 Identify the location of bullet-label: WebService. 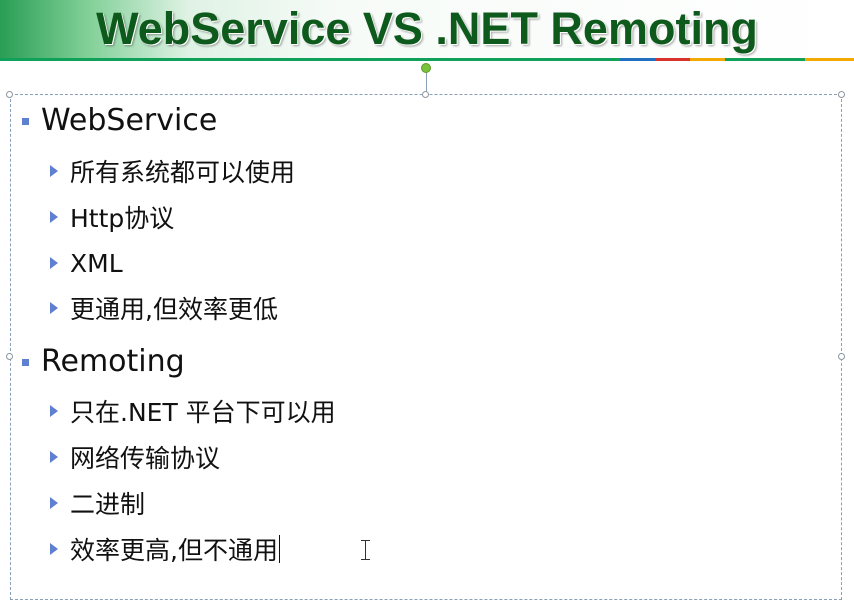
(129, 120).